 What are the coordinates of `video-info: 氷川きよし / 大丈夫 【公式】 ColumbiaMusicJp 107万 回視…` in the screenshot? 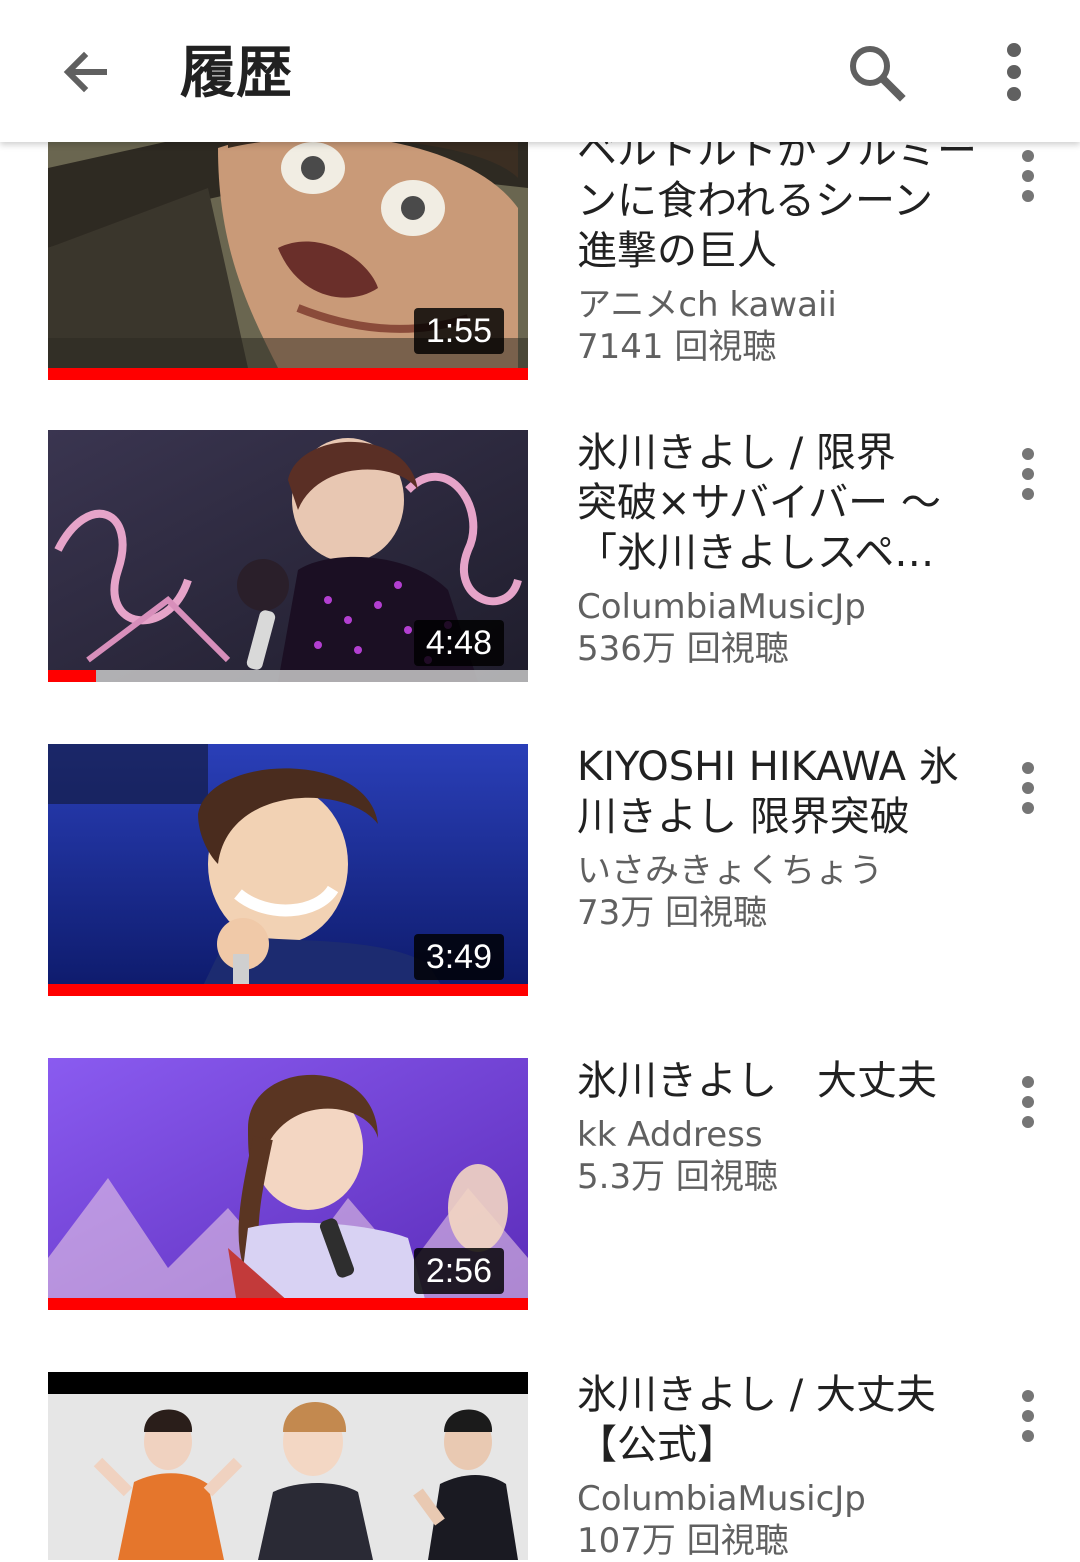 It's located at (777, 1466).